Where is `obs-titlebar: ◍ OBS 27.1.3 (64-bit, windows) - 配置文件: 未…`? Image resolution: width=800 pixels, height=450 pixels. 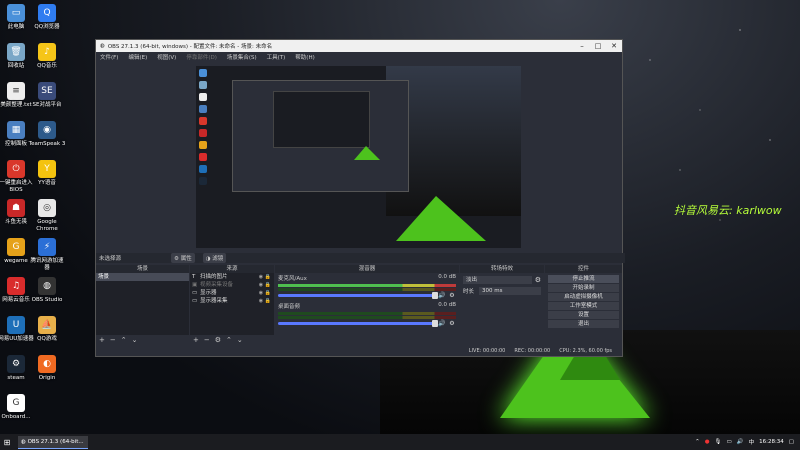 obs-titlebar: ◍ OBS 27.1.3 (64-bit, windows) - 配置文件: 未… is located at coordinates (359, 46).